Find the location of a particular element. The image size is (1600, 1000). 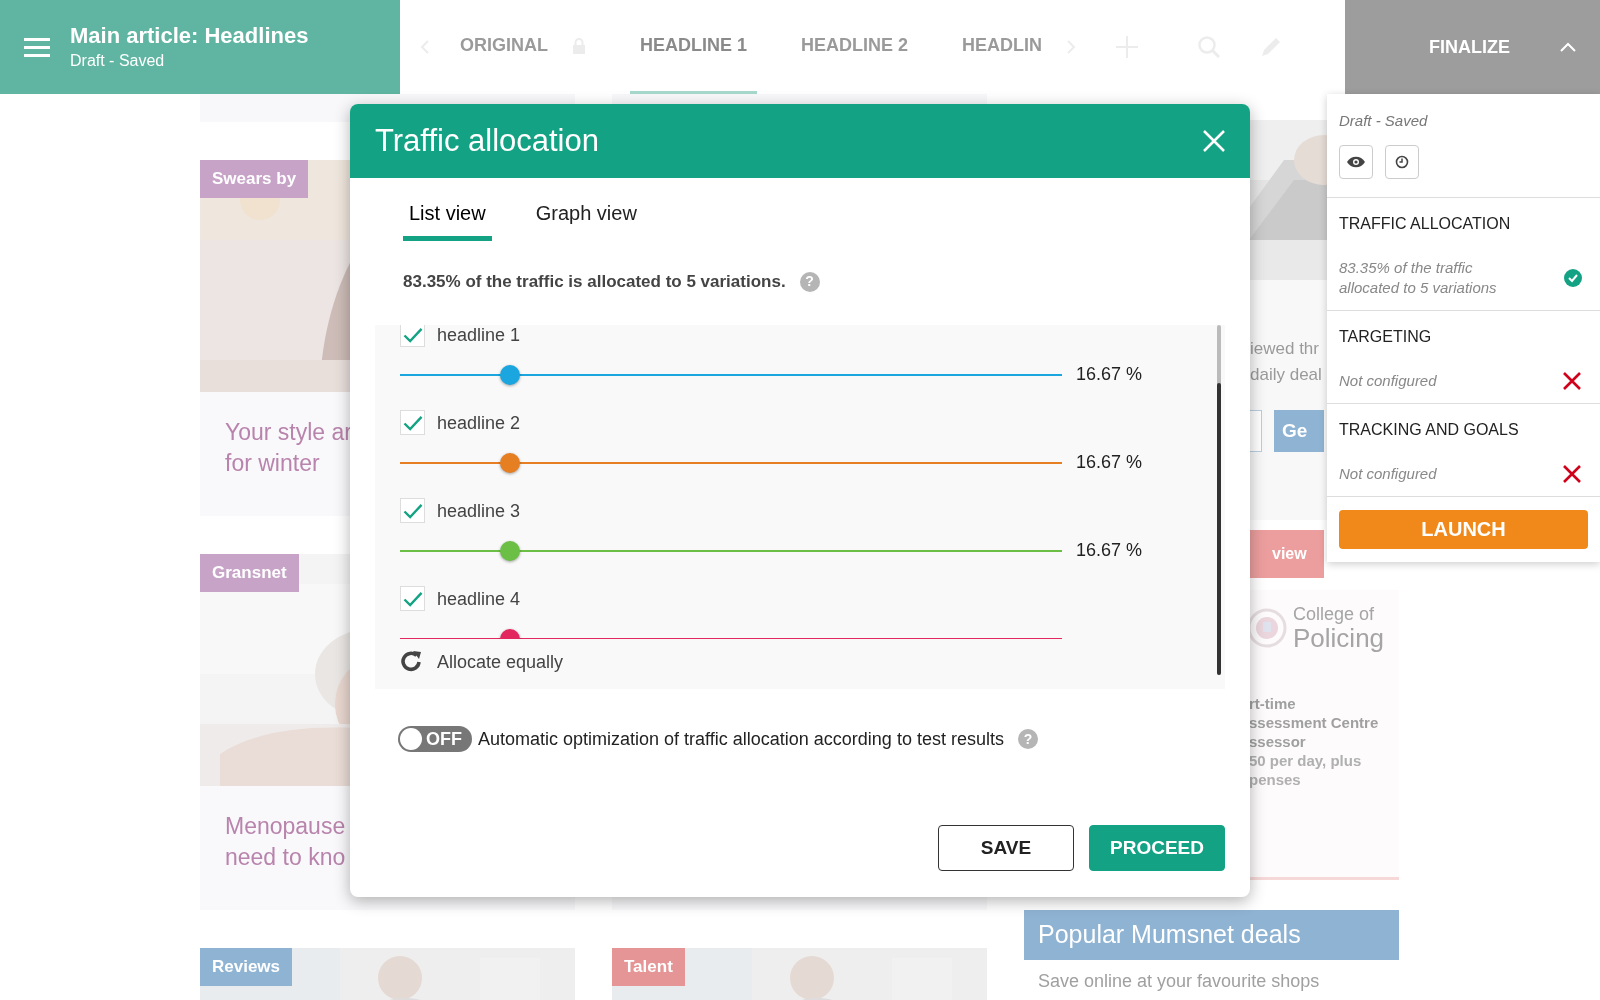

page-subtitle: Draft - Saved is located at coordinates (118, 61).